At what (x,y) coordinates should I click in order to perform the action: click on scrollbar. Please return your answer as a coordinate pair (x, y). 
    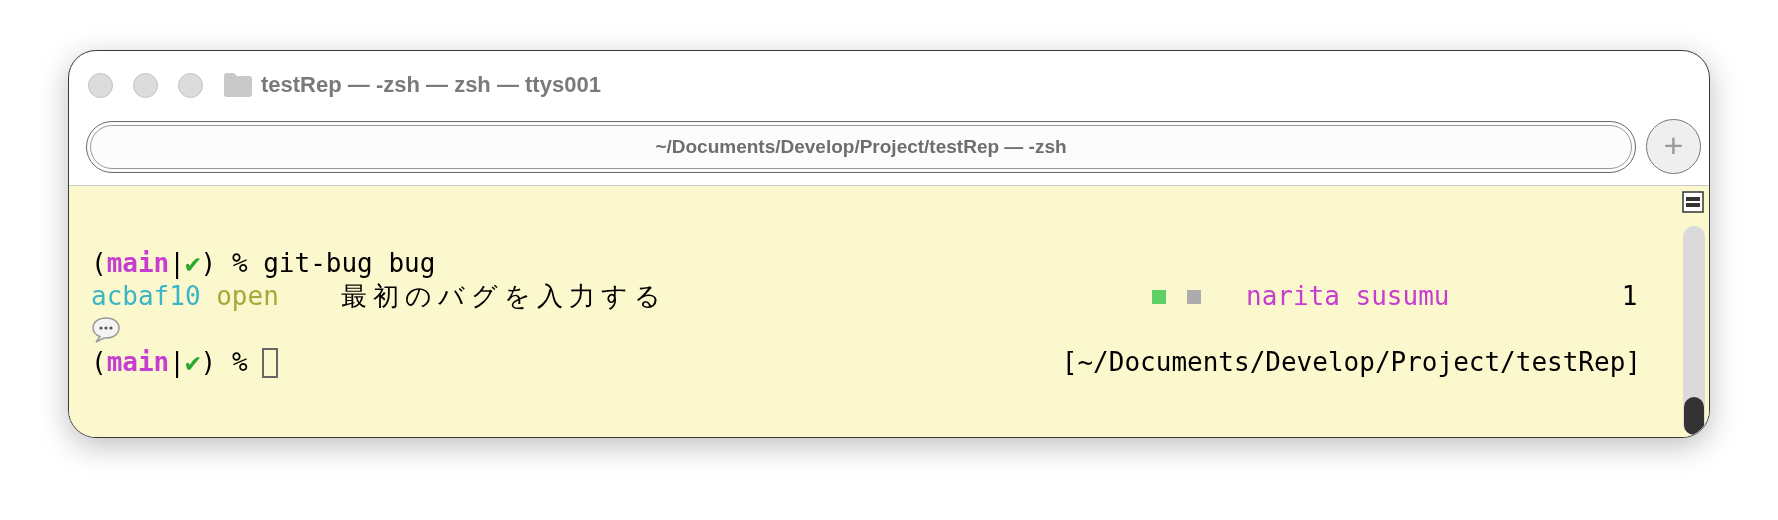
    Looking at the image, I should click on (1694, 330).